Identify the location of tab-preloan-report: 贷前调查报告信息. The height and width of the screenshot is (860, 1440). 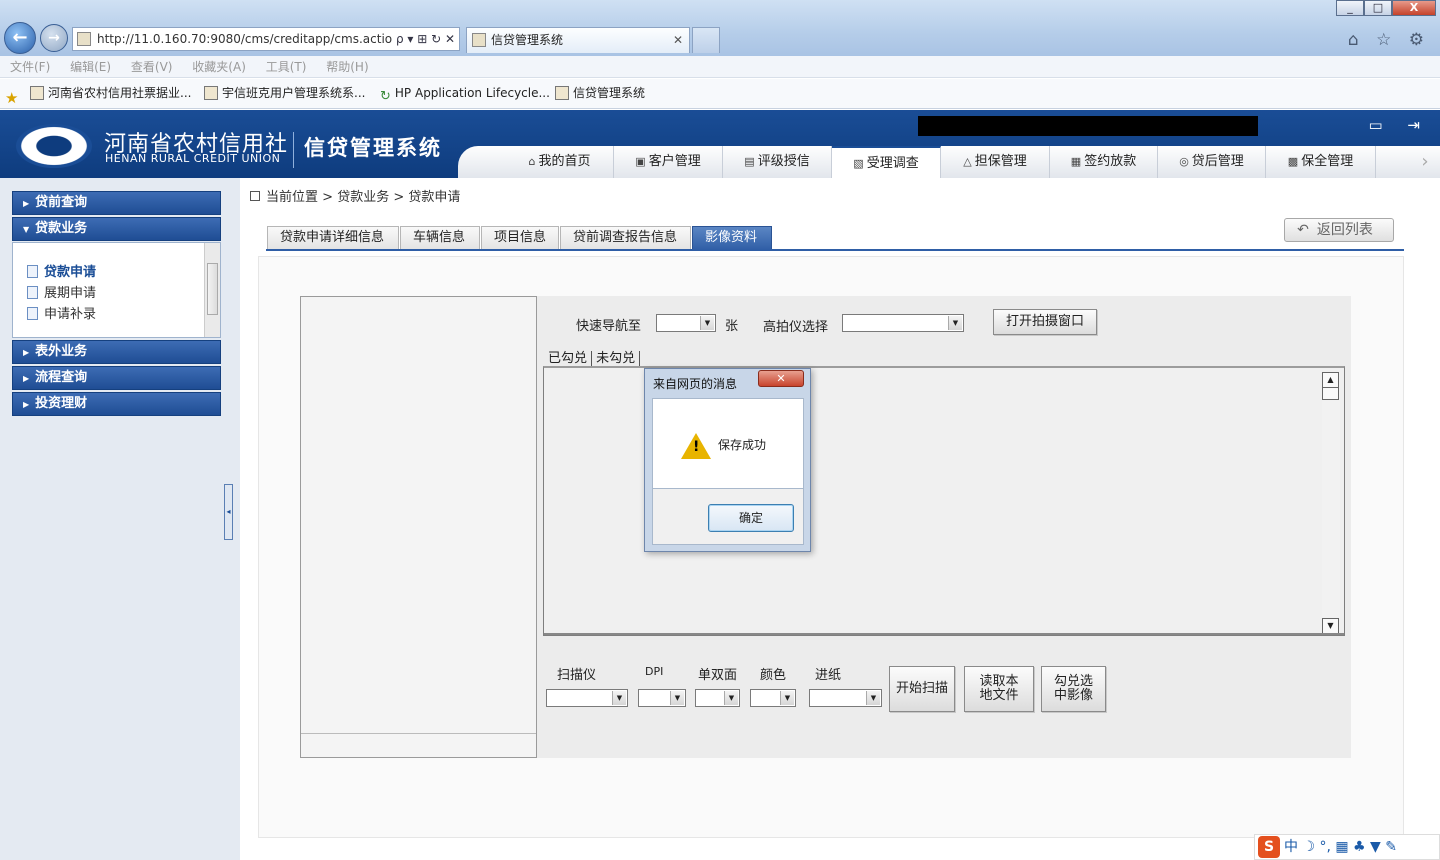
(625, 238).